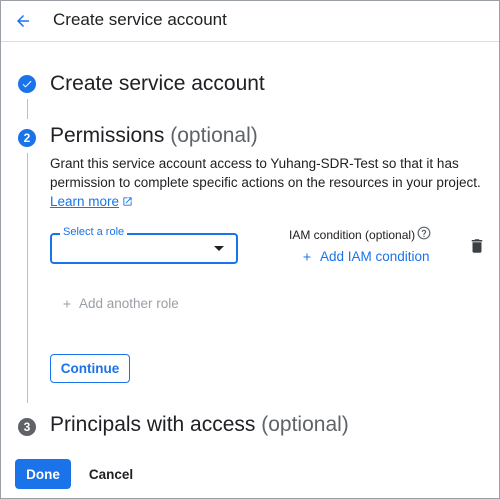 The image size is (500, 499). What do you see at coordinates (27, 278) in the screenshot?
I see `step-rail` at bounding box center [27, 278].